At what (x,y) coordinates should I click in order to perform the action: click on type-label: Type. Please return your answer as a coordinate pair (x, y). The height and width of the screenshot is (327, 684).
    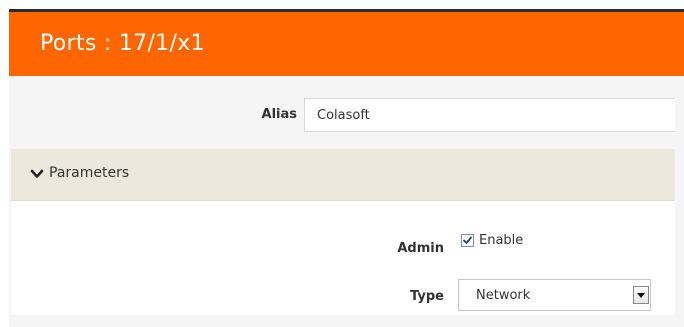
    Looking at the image, I should click on (427, 296).